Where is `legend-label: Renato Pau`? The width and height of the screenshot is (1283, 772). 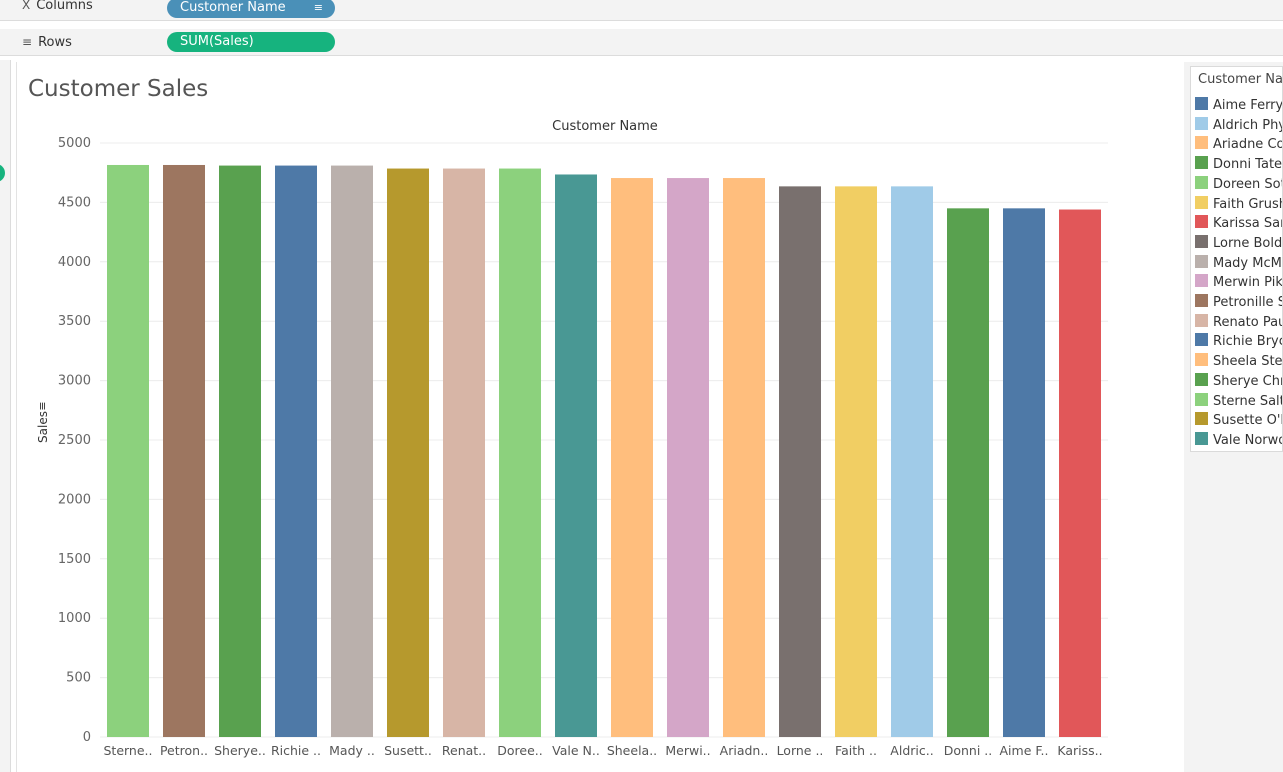 legend-label: Renato Pau is located at coordinates (1248, 322).